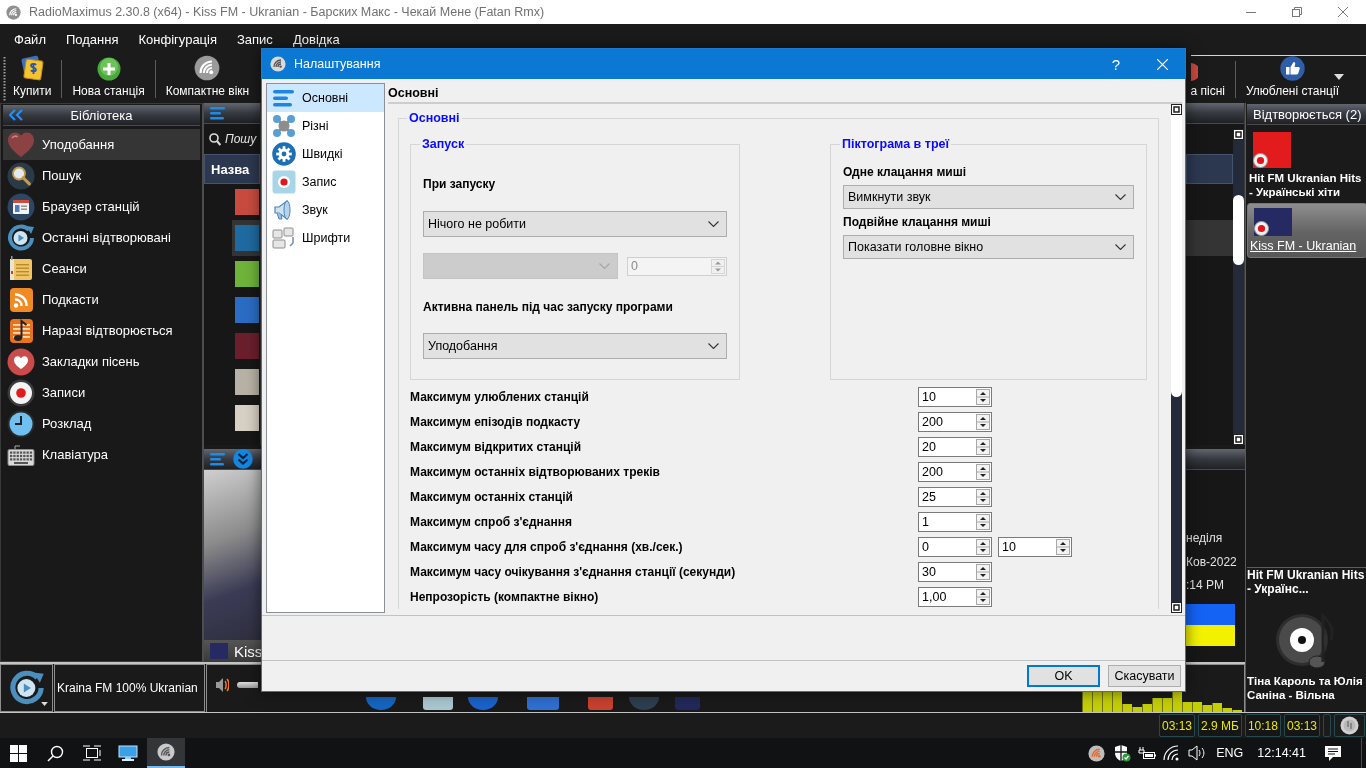 This screenshot has height=768, width=1366. What do you see at coordinates (129, 688) in the screenshot?
I see `station-name: Kraina FM 100% Ukranian` at bounding box center [129, 688].